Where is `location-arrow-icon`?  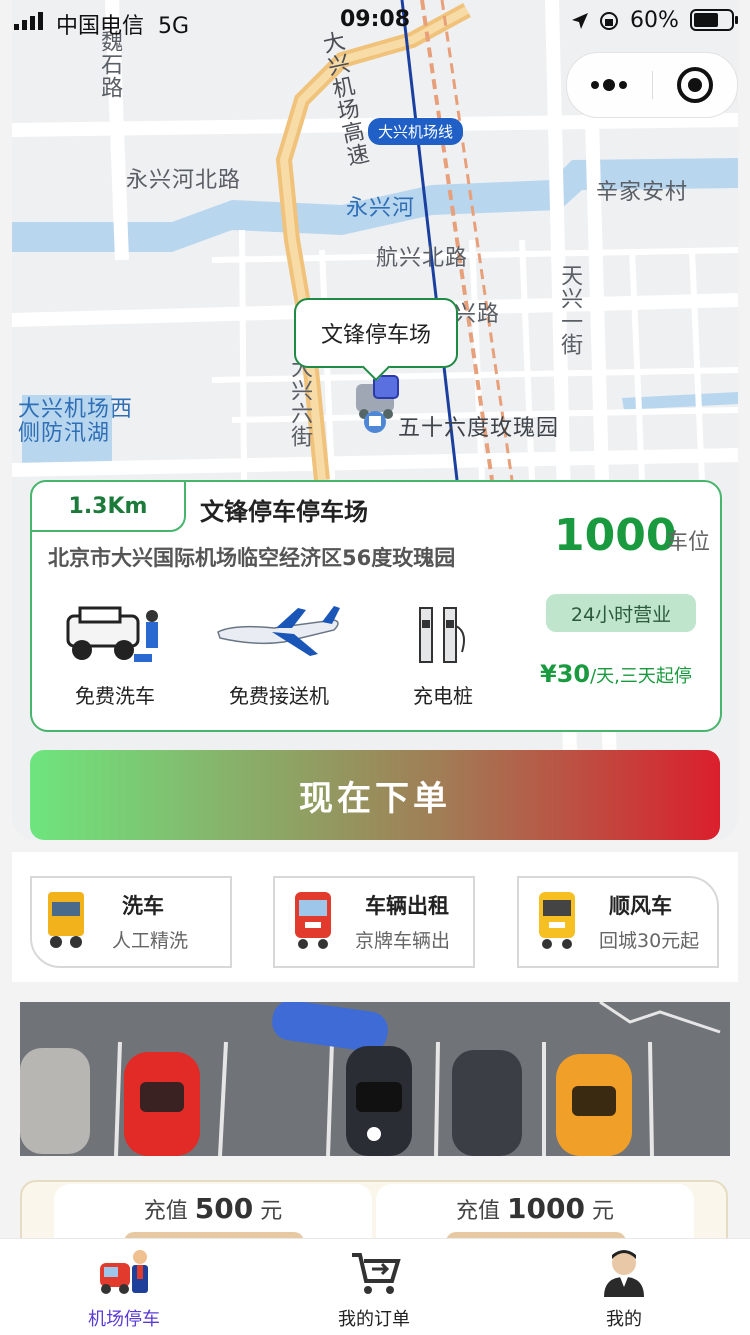 location-arrow-icon is located at coordinates (580, 21).